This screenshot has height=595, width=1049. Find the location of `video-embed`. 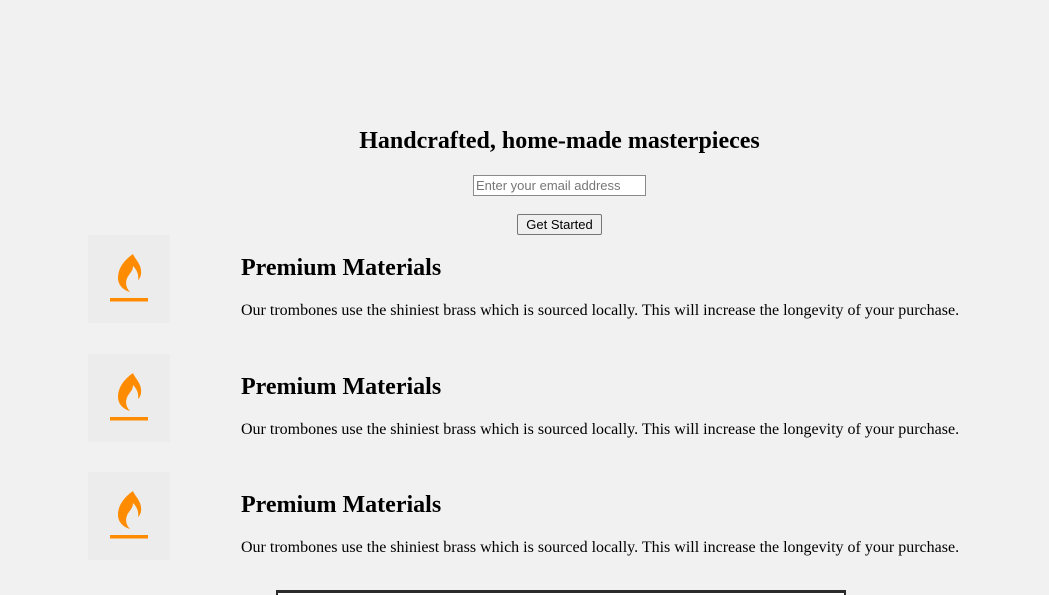

video-embed is located at coordinates (561, 592).